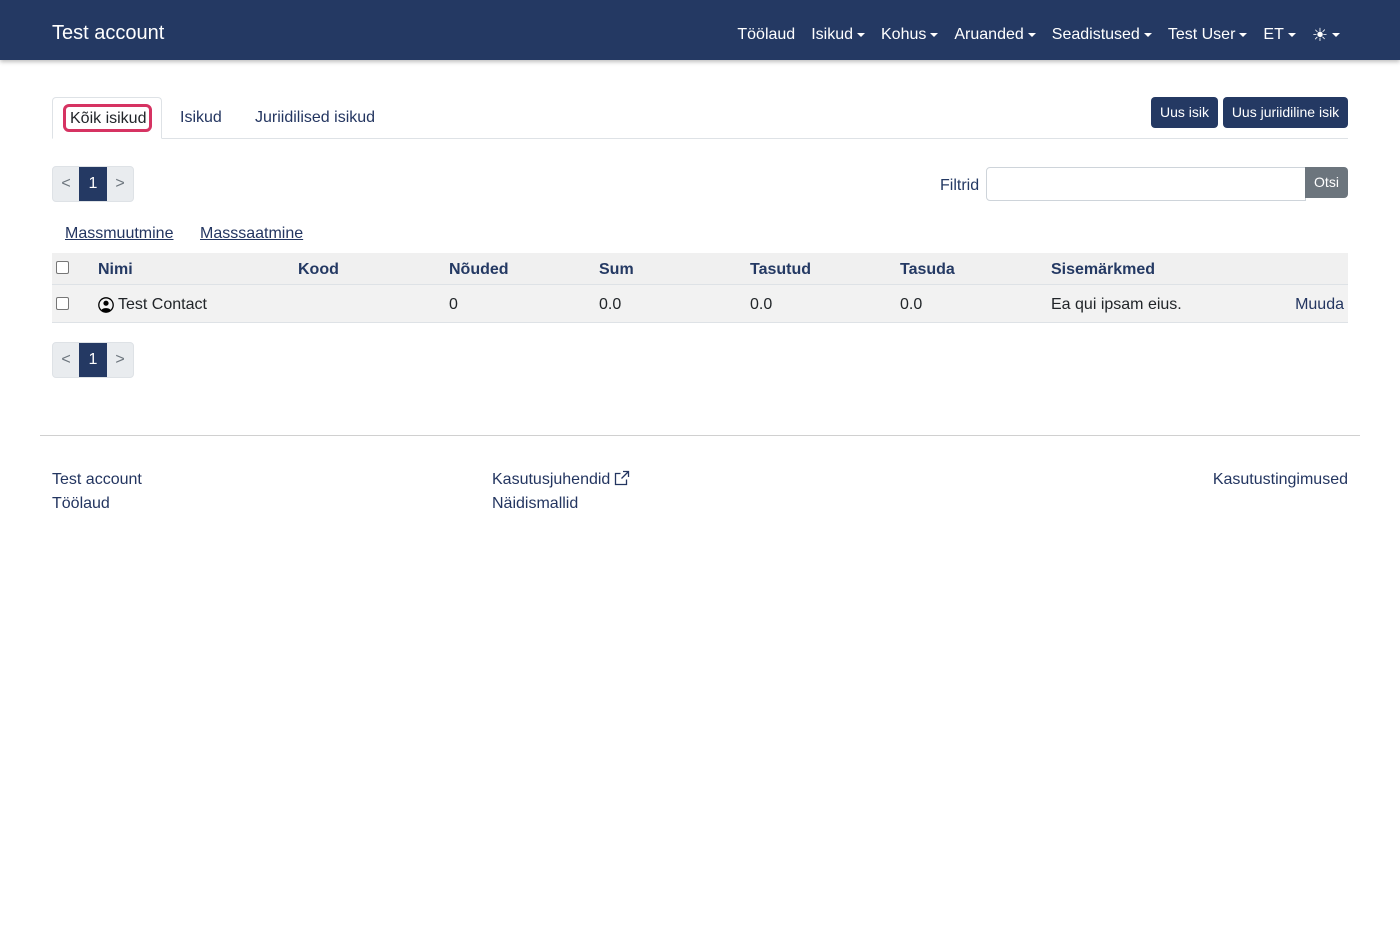 Image resolution: width=1400 pixels, height=940 pixels. Describe the element at coordinates (62, 303) in the screenshot. I see `row-checkbox` at that location.